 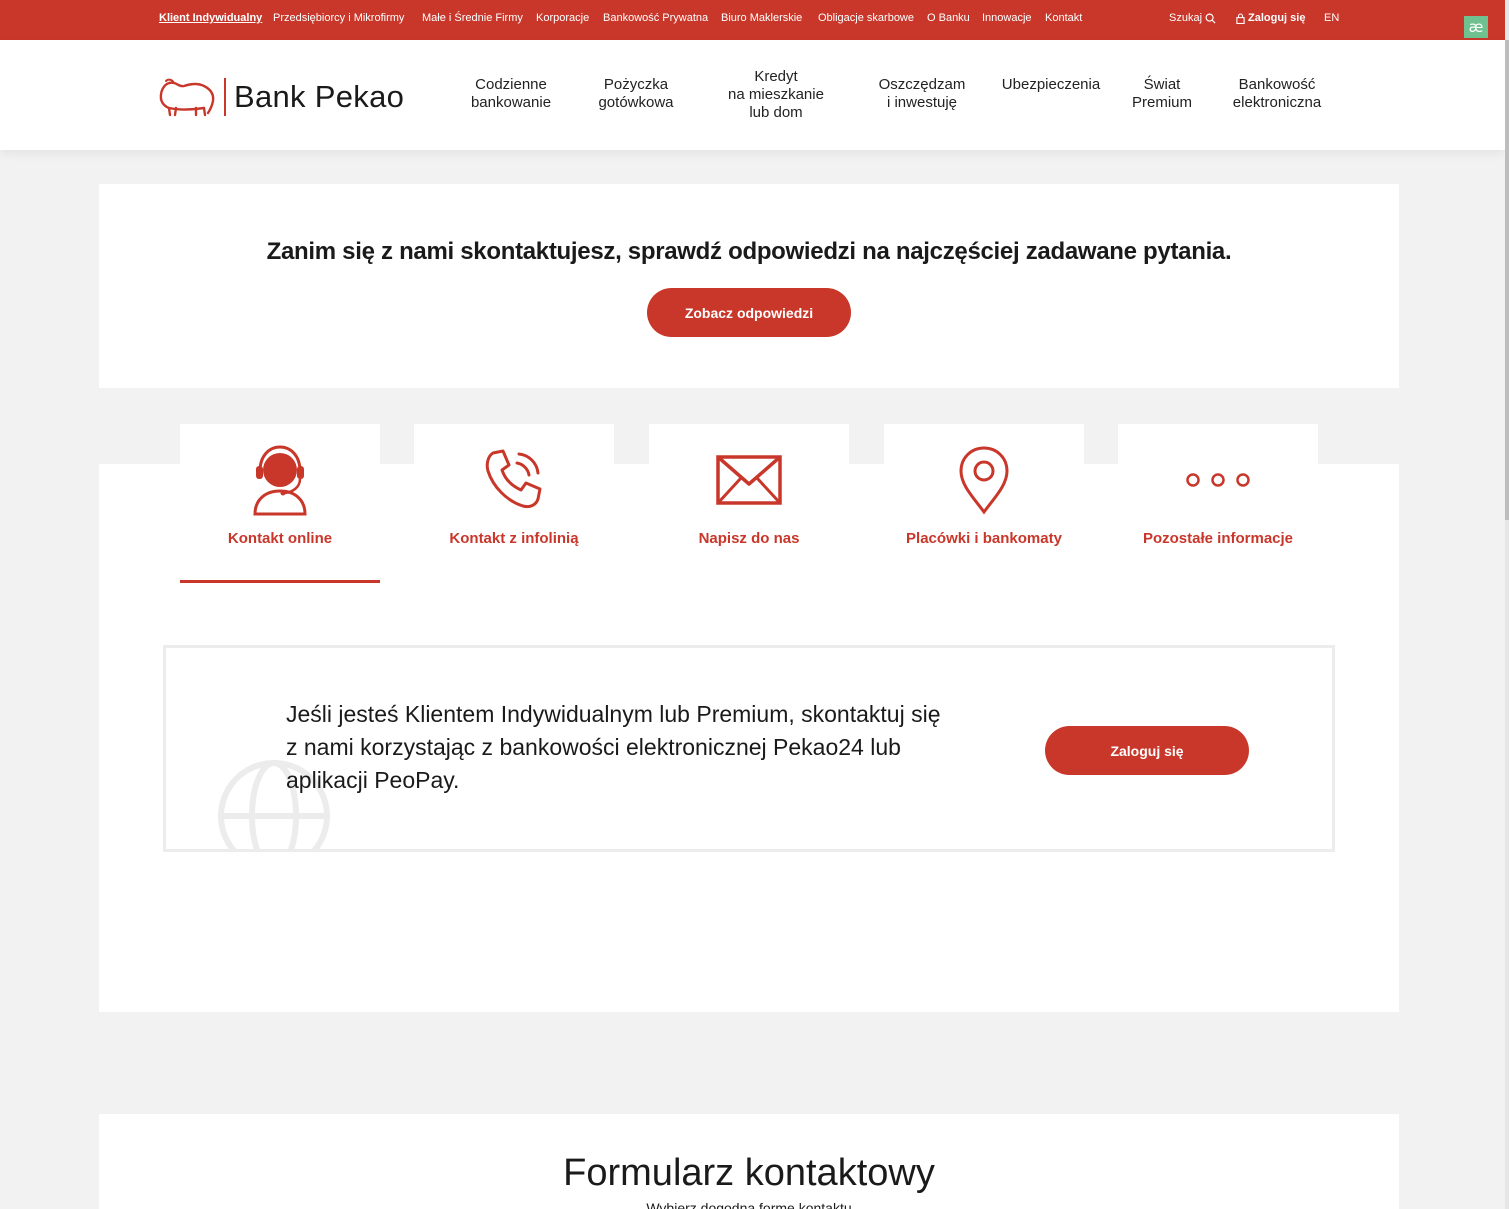 I want to click on nav-pozyczka-gotowkowa: Pożyczka gotówkowa, so click(x=636, y=94).